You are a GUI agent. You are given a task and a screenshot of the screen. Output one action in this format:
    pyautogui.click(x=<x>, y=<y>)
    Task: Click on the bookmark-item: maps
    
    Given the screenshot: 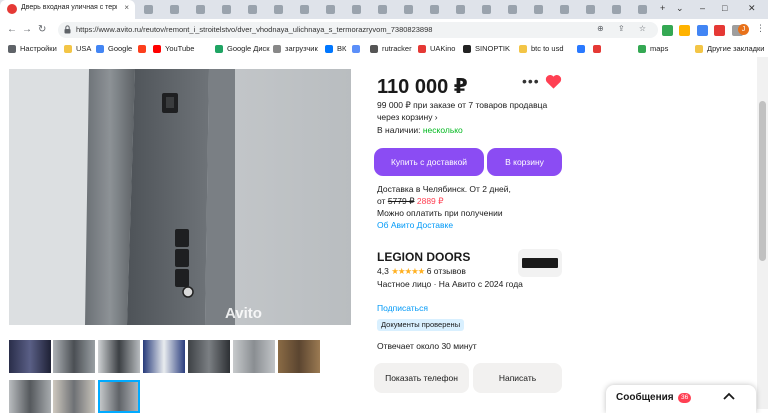 What is the action you would take?
    pyautogui.click(x=653, y=49)
    